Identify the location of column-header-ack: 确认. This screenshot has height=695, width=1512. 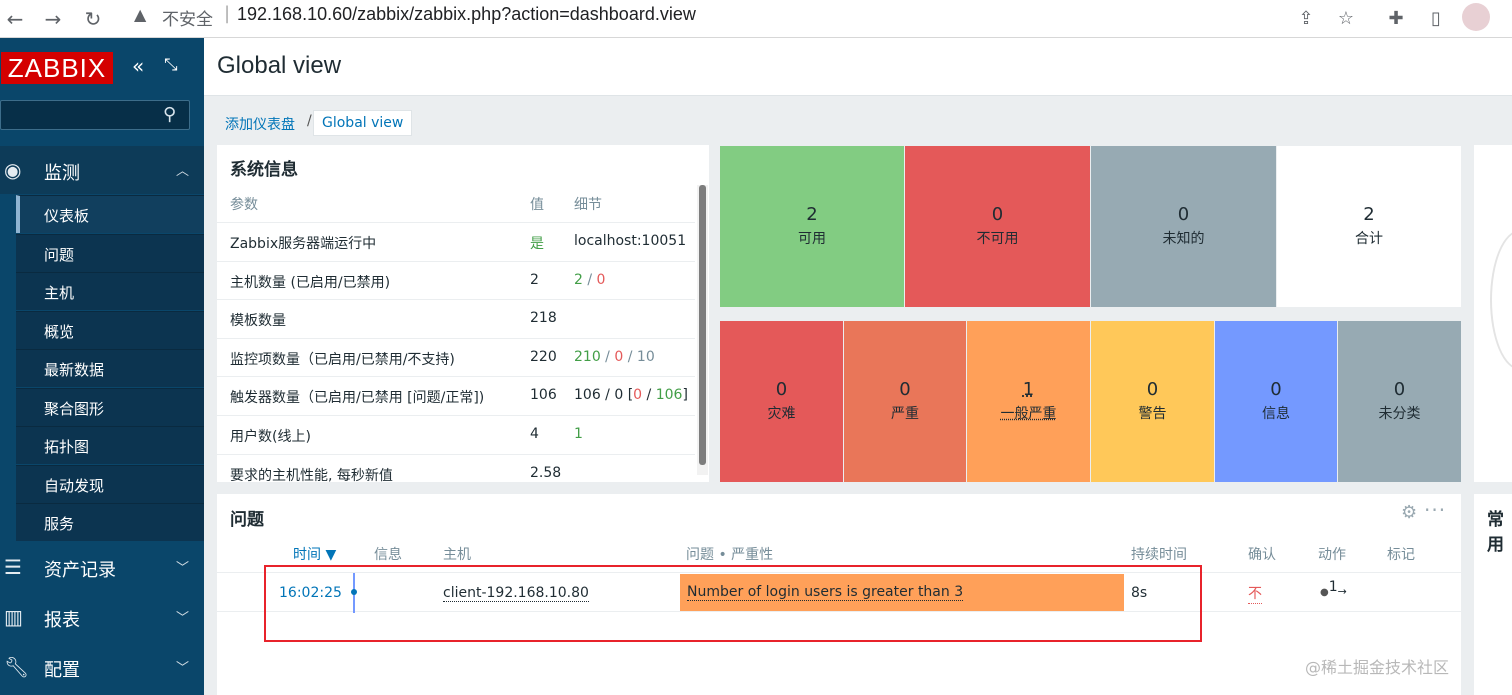
(1262, 555).